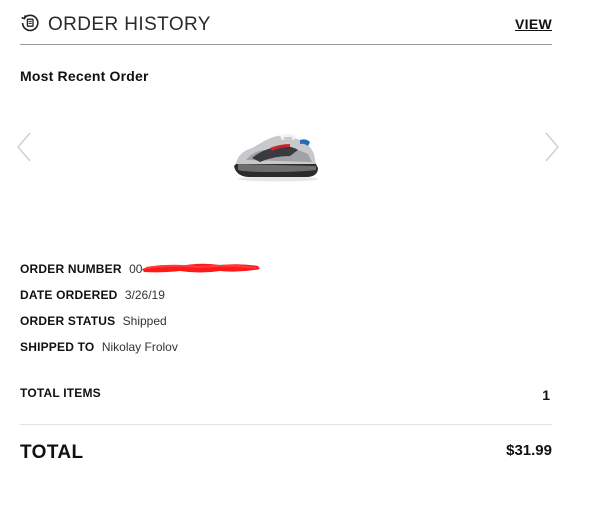  What do you see at coordinates (30, 23) in the screenshot?
I see `order-history-icon` at bounding box center [30, 23].